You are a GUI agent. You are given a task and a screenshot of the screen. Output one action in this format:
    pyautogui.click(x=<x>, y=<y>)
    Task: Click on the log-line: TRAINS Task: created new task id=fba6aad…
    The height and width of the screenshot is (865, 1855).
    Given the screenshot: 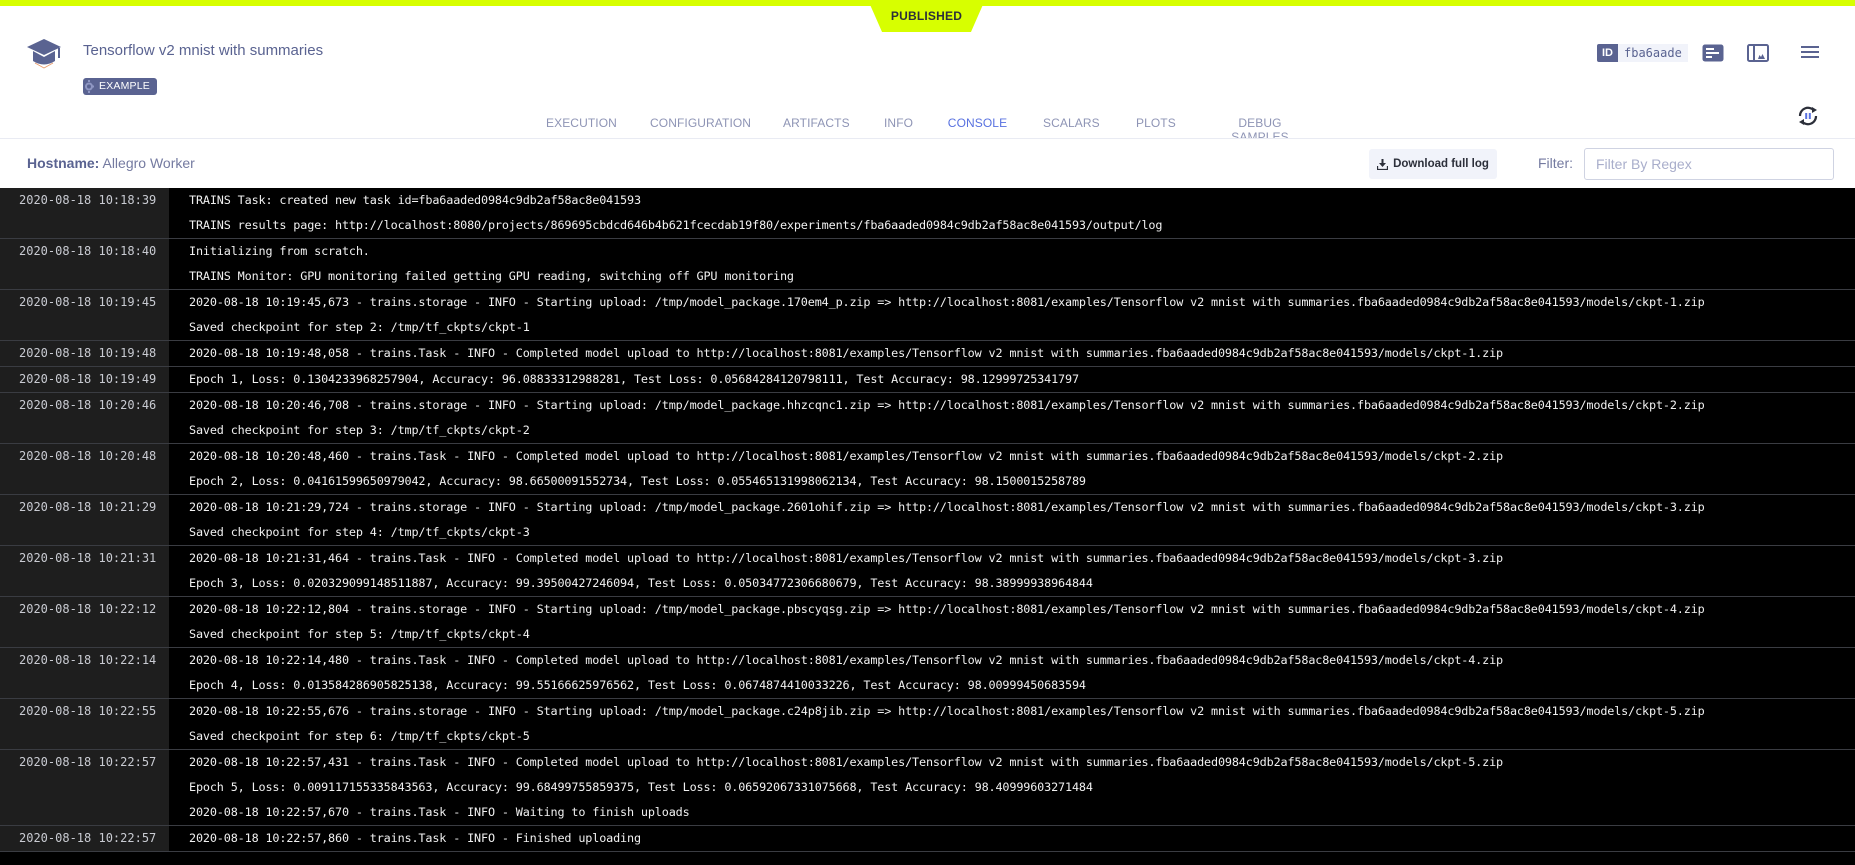 What is the action you would take?
    pyautogui.click(x=415, y=200)
    